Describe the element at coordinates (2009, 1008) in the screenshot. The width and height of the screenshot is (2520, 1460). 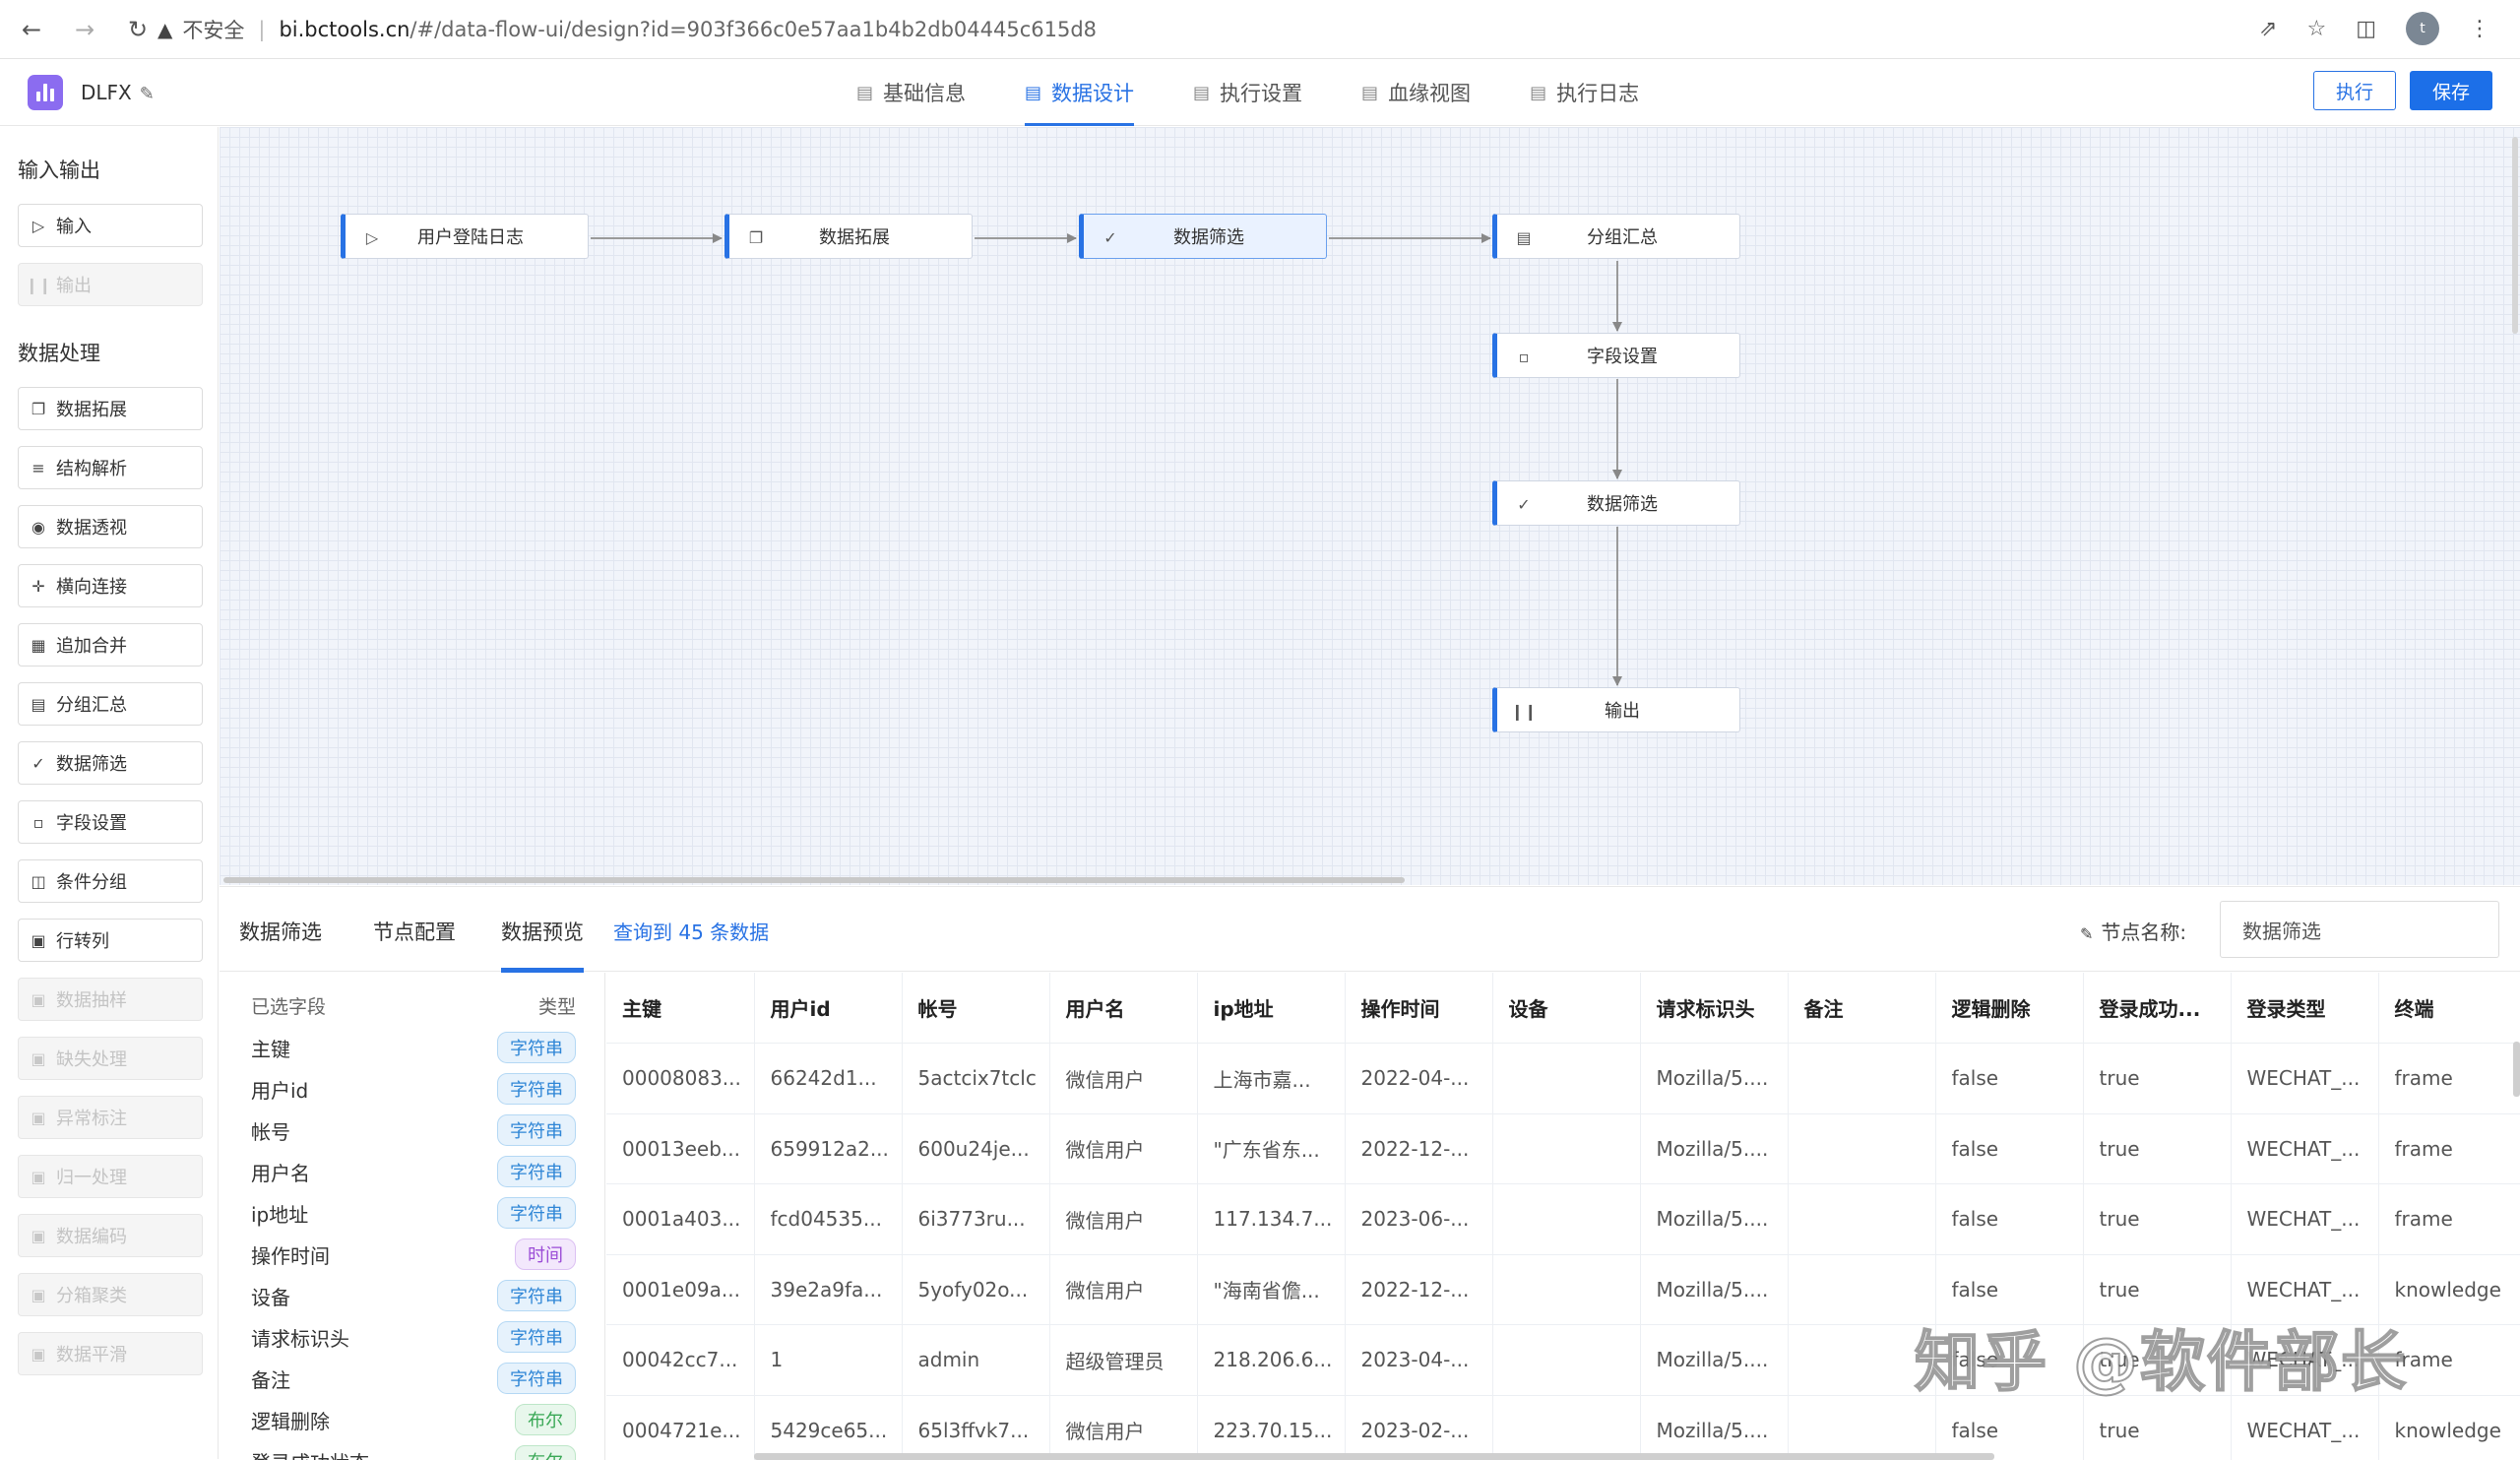
I see `column-header: 逻辑删除` at that location.